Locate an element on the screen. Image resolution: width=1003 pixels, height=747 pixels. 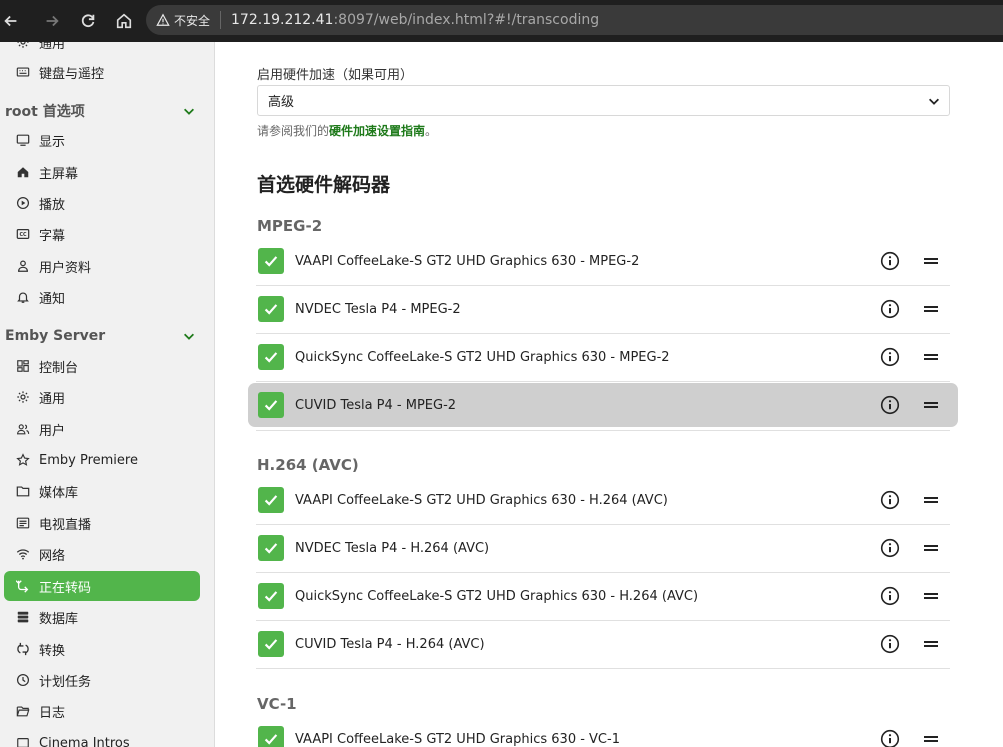
sidebar-item-label: 显示 is located at coordinates (52, 142).